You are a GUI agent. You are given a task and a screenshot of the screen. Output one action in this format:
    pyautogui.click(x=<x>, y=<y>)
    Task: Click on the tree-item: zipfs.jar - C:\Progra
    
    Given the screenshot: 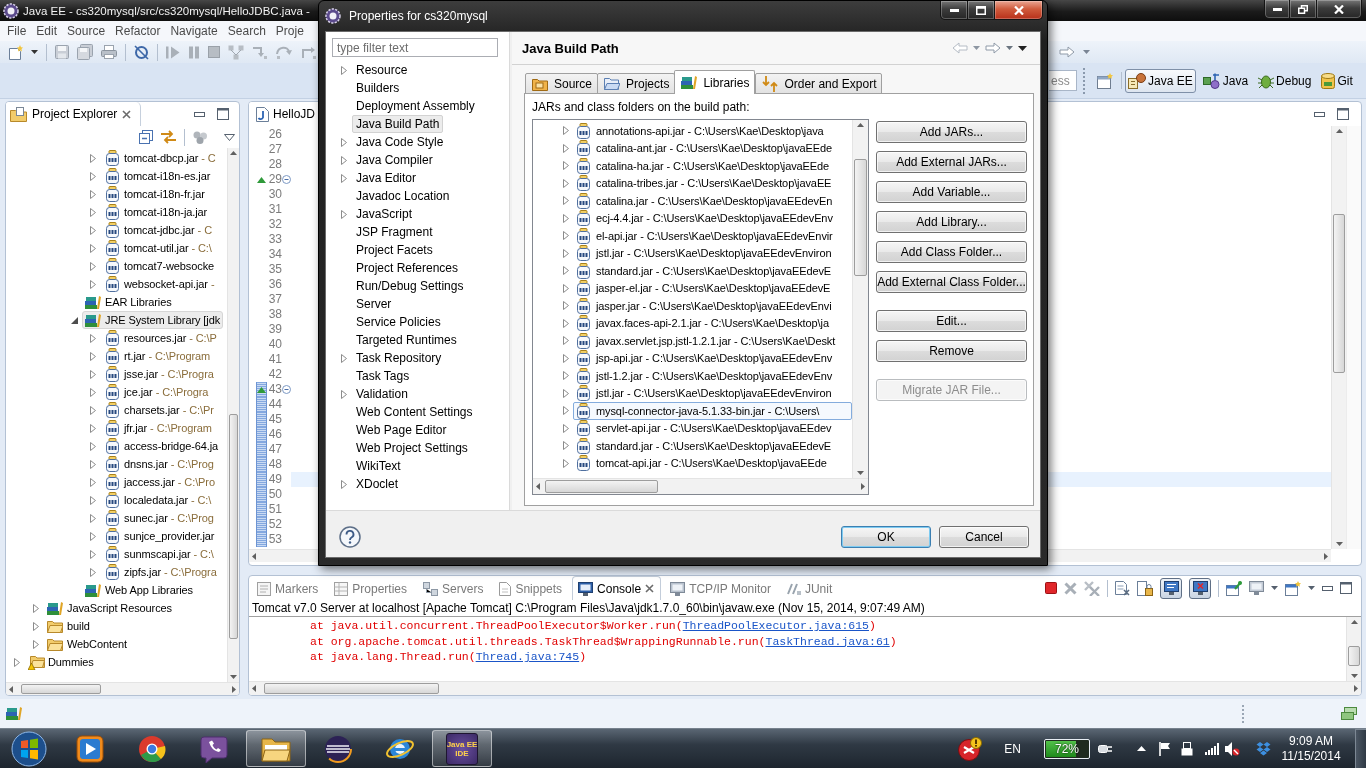 What is the action you would take?
    pyautogui.click(x=160, y=572)
    